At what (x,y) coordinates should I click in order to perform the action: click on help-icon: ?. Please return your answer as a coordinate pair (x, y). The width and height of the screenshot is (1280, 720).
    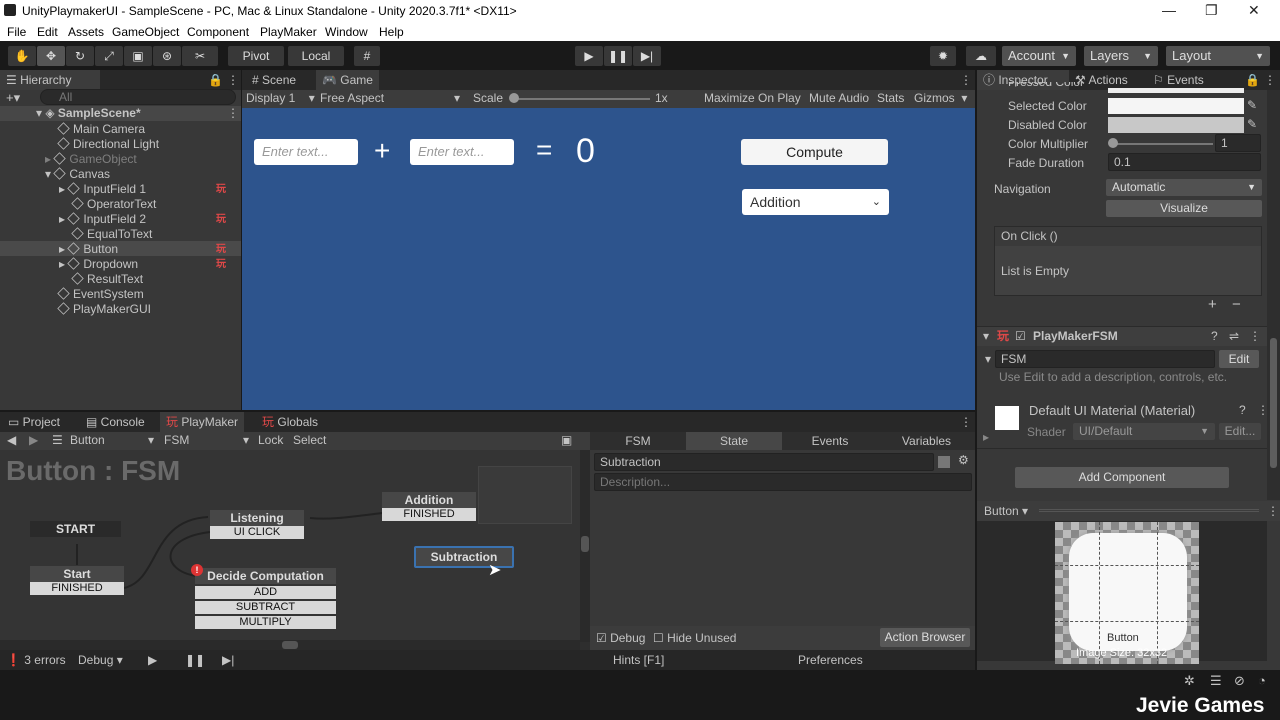
    Looking at the image, I should click on (1242, 410).